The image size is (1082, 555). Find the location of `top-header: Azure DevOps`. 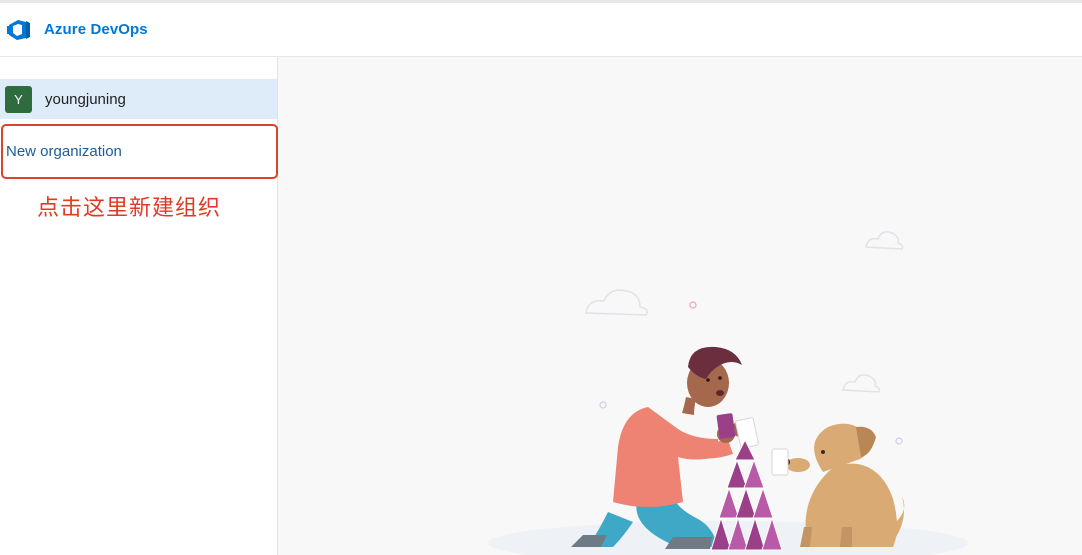

top-header: Azure DevOps is located at coordinates (541, 28).